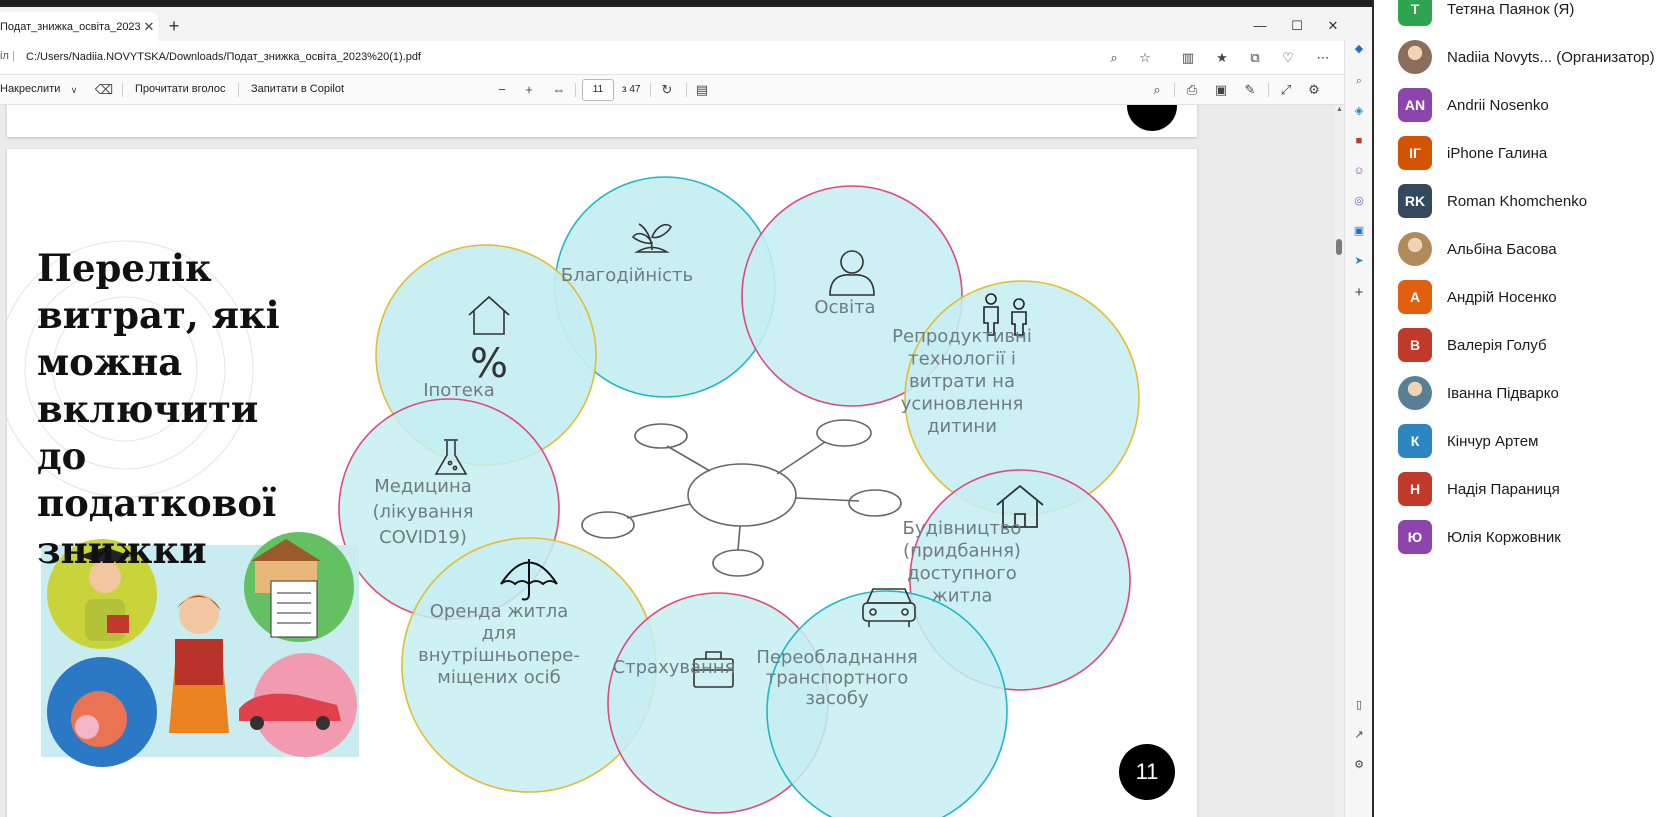 This screenshot has height=817, width=1663. What do you see at coordinates (1297, 26) in the screenshot?
I see `maximize-button: ☐` at bounding box center [1297, 26].